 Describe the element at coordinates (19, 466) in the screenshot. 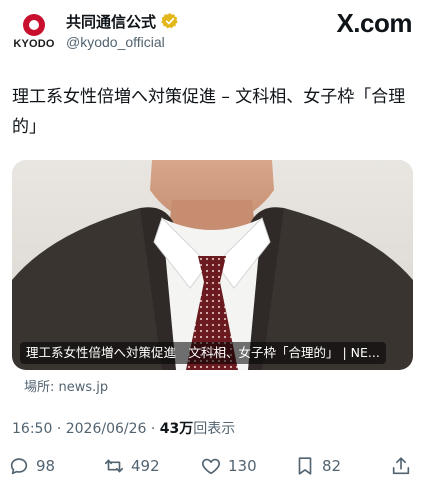

I see `reply-icon` at that location.